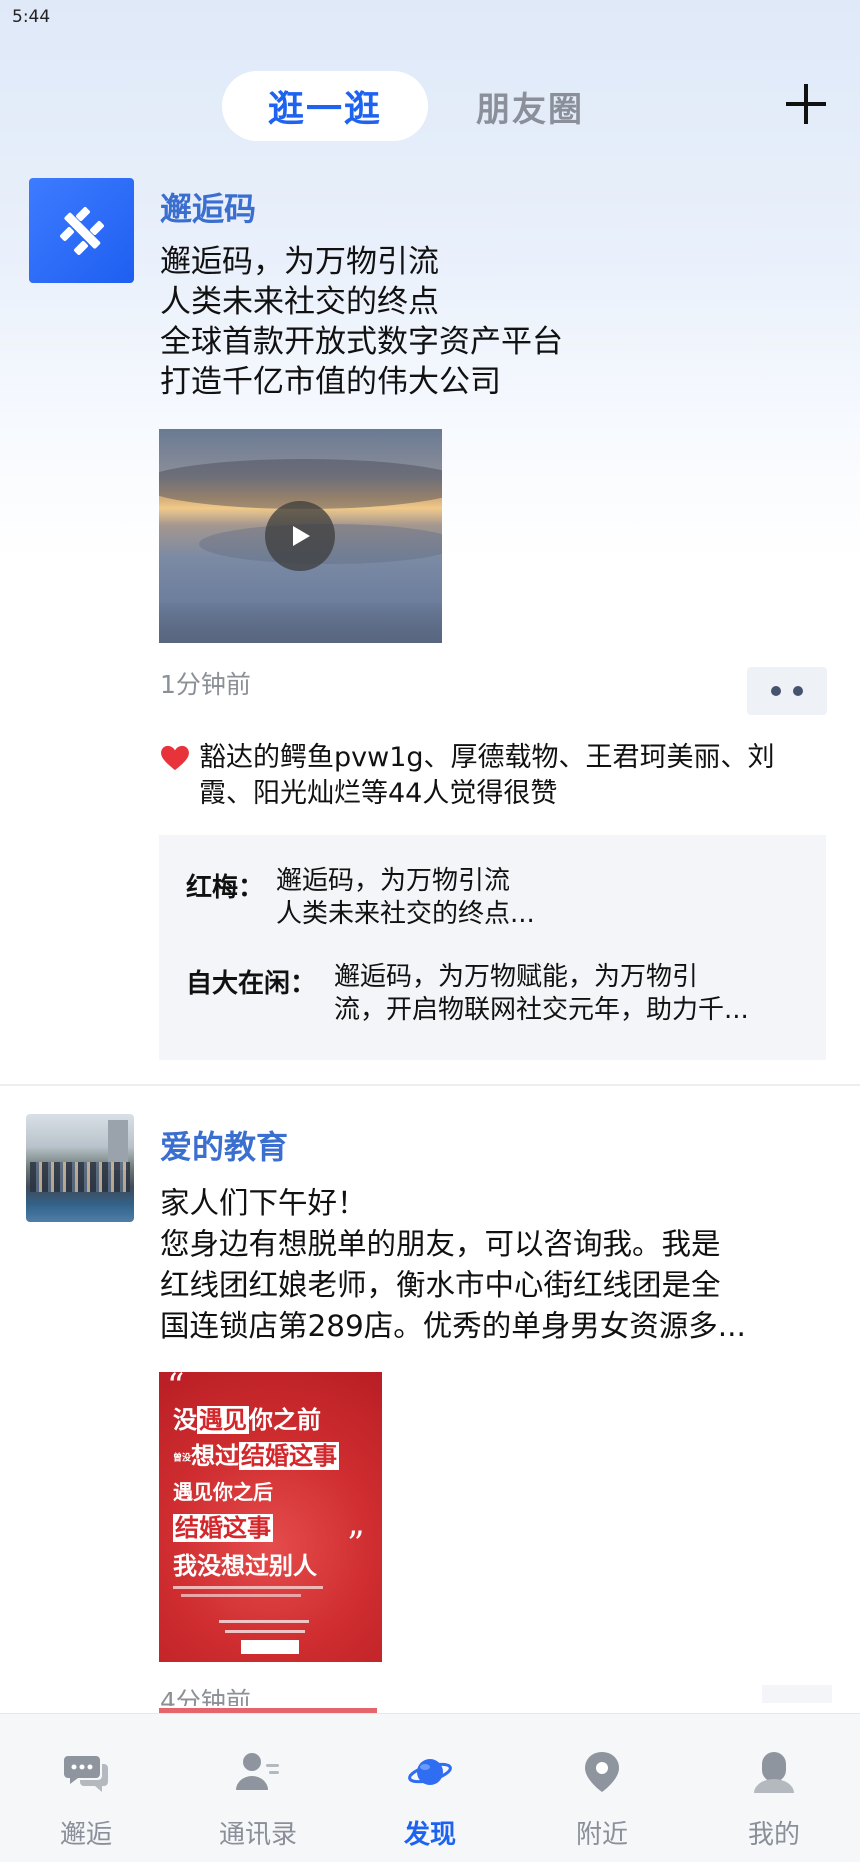 This screenshot has width=860, height=1862. Describe the element at coordinates (429, 1835) in the screenshot. I see `nav-label: 发现` at that location.